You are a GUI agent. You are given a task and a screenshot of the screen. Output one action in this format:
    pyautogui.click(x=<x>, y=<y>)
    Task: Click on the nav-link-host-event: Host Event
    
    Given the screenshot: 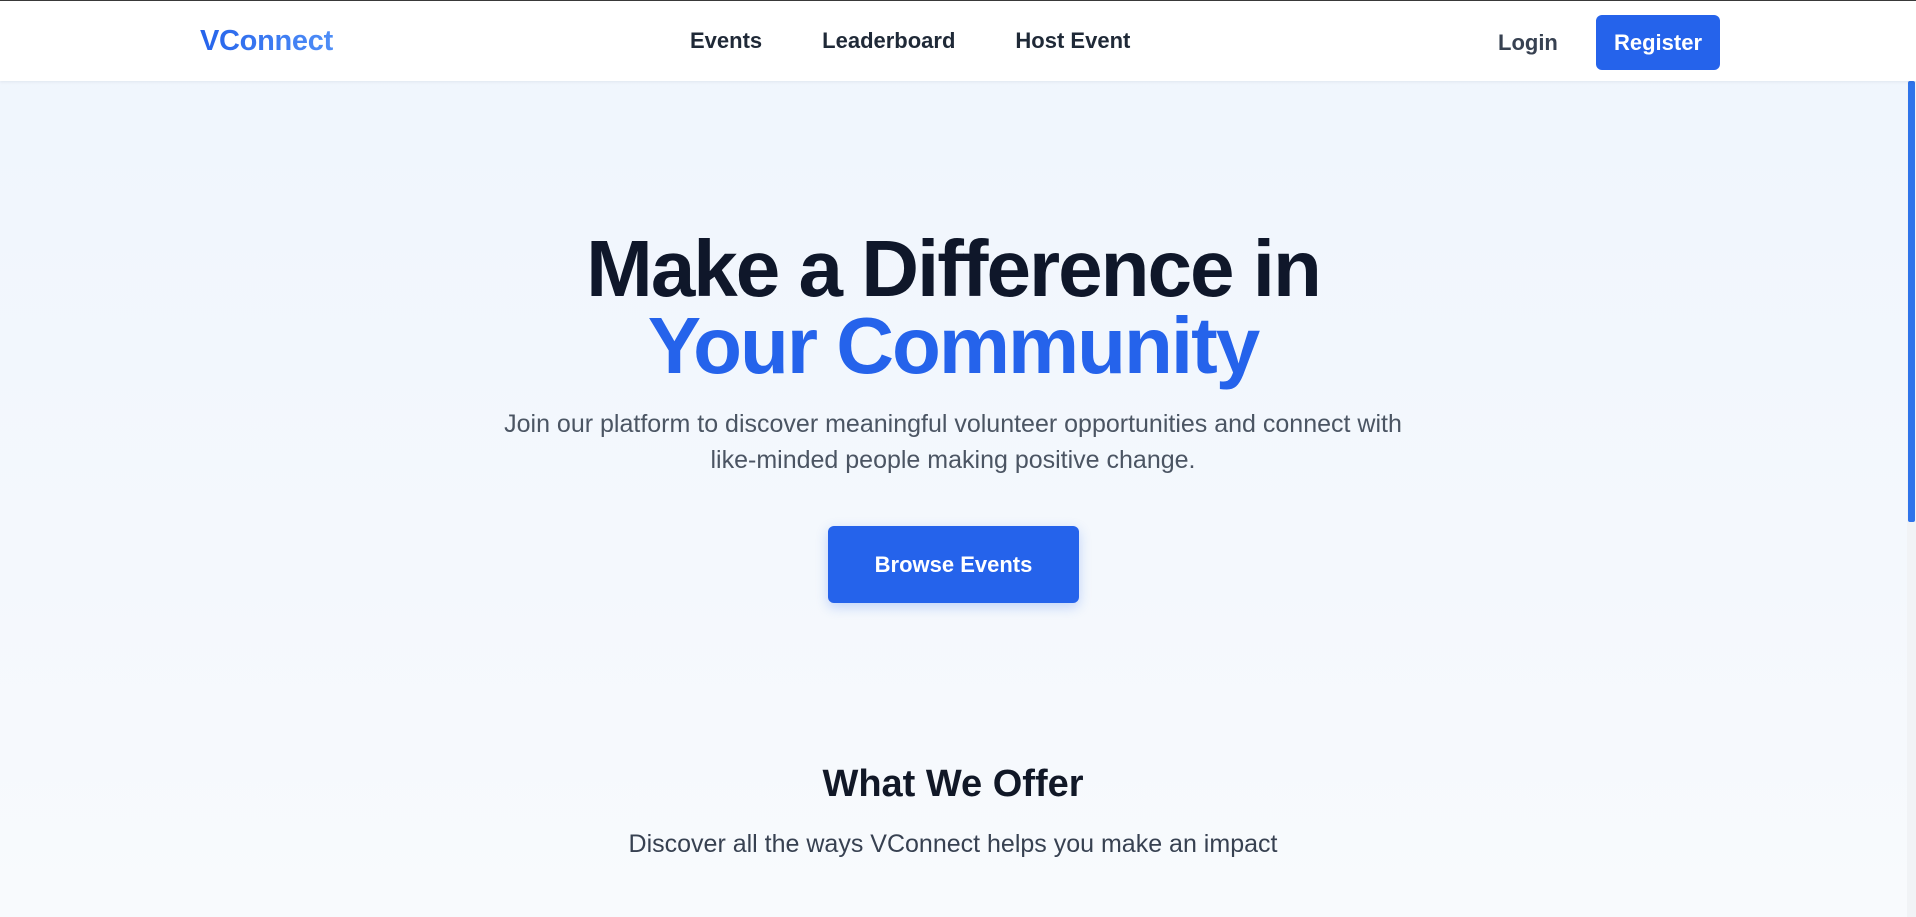 What is the action you would take?
    pyautogui.click(x=1072, y=41)
    